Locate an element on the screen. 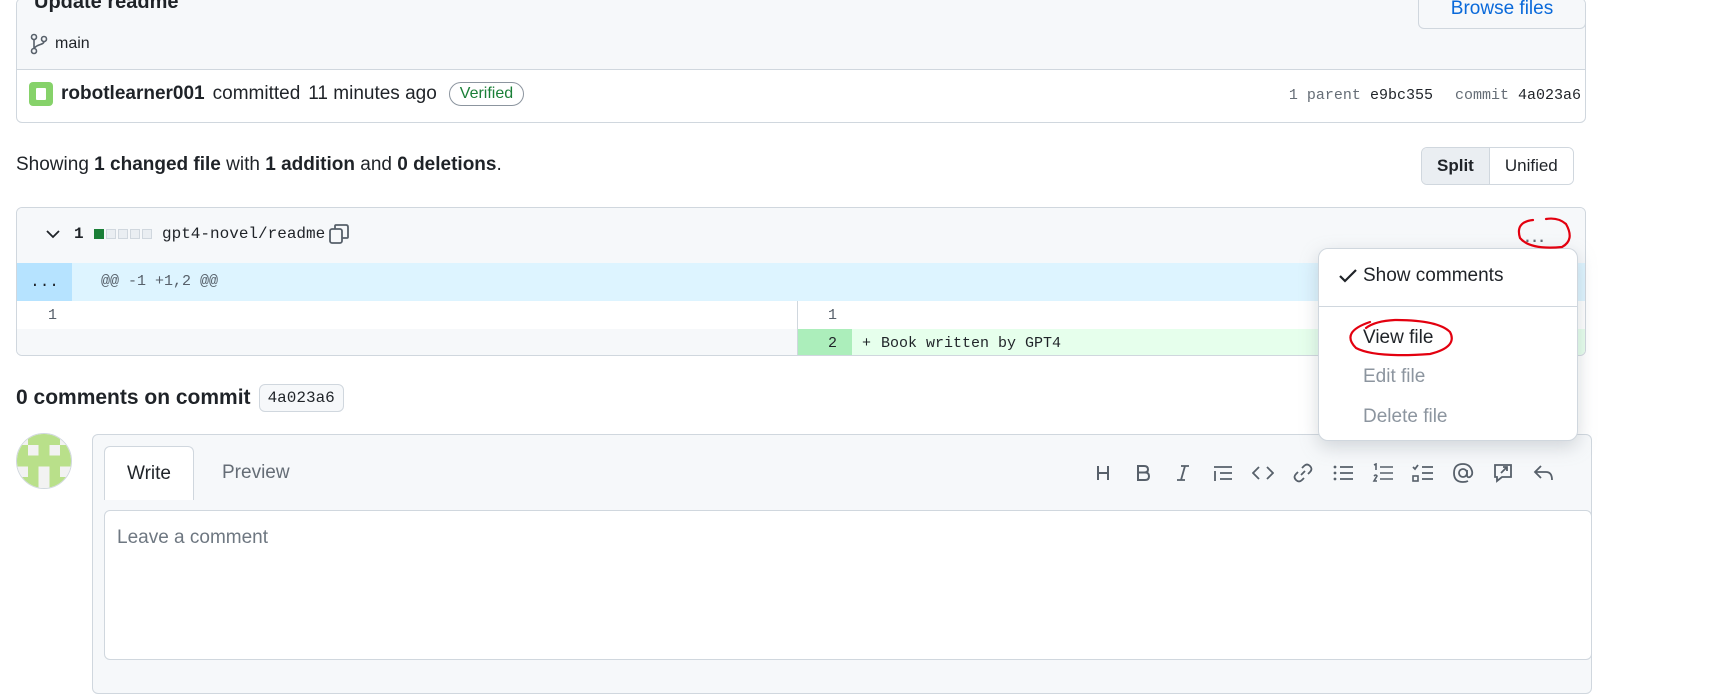 The width and height of the screenshot is (1721, 694). reference-icon is located at coordinates (1503, 473).